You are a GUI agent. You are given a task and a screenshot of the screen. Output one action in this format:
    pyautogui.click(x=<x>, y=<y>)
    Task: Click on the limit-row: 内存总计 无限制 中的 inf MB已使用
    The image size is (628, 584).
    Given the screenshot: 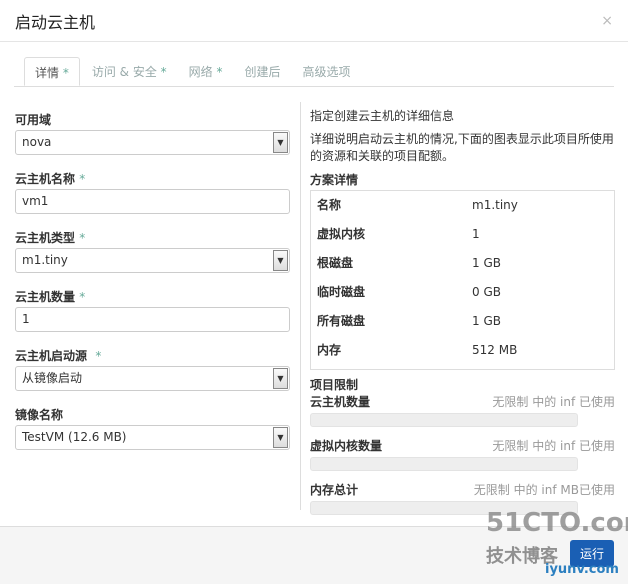 What is the action you would take?
    pyautogui.click(x=462, y=489)
    